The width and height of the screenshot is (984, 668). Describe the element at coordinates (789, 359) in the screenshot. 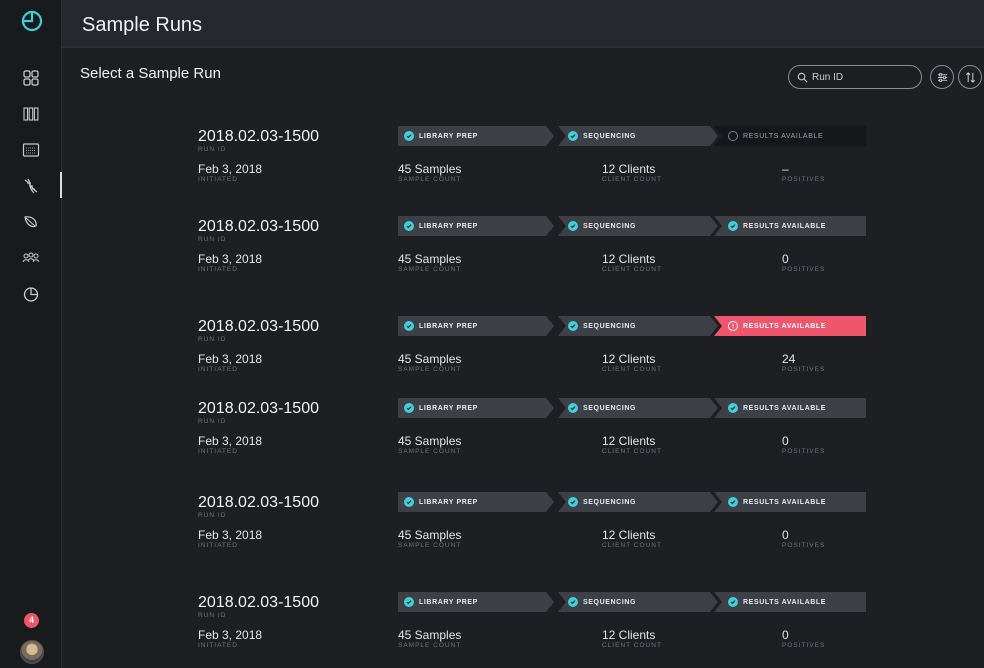

I see `positives-count: 24` at that location.